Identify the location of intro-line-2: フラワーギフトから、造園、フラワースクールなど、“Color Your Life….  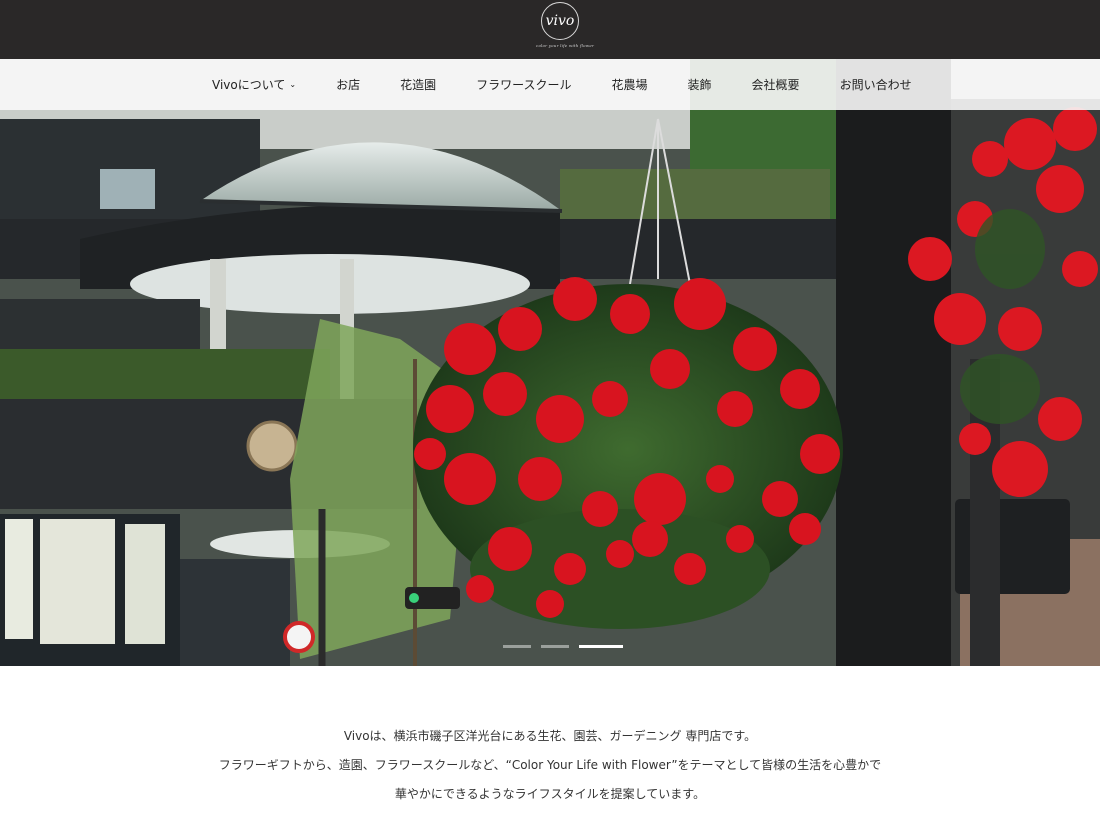
(550, 765).